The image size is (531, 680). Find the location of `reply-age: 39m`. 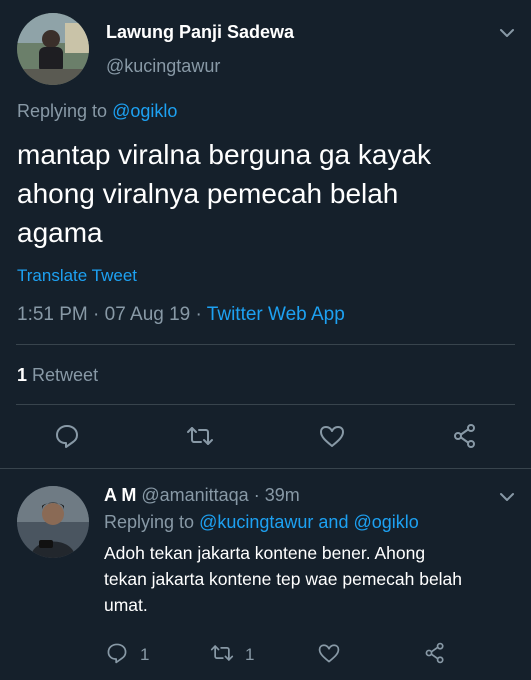

reply-age: 39m is located at coordinates (282, 495).